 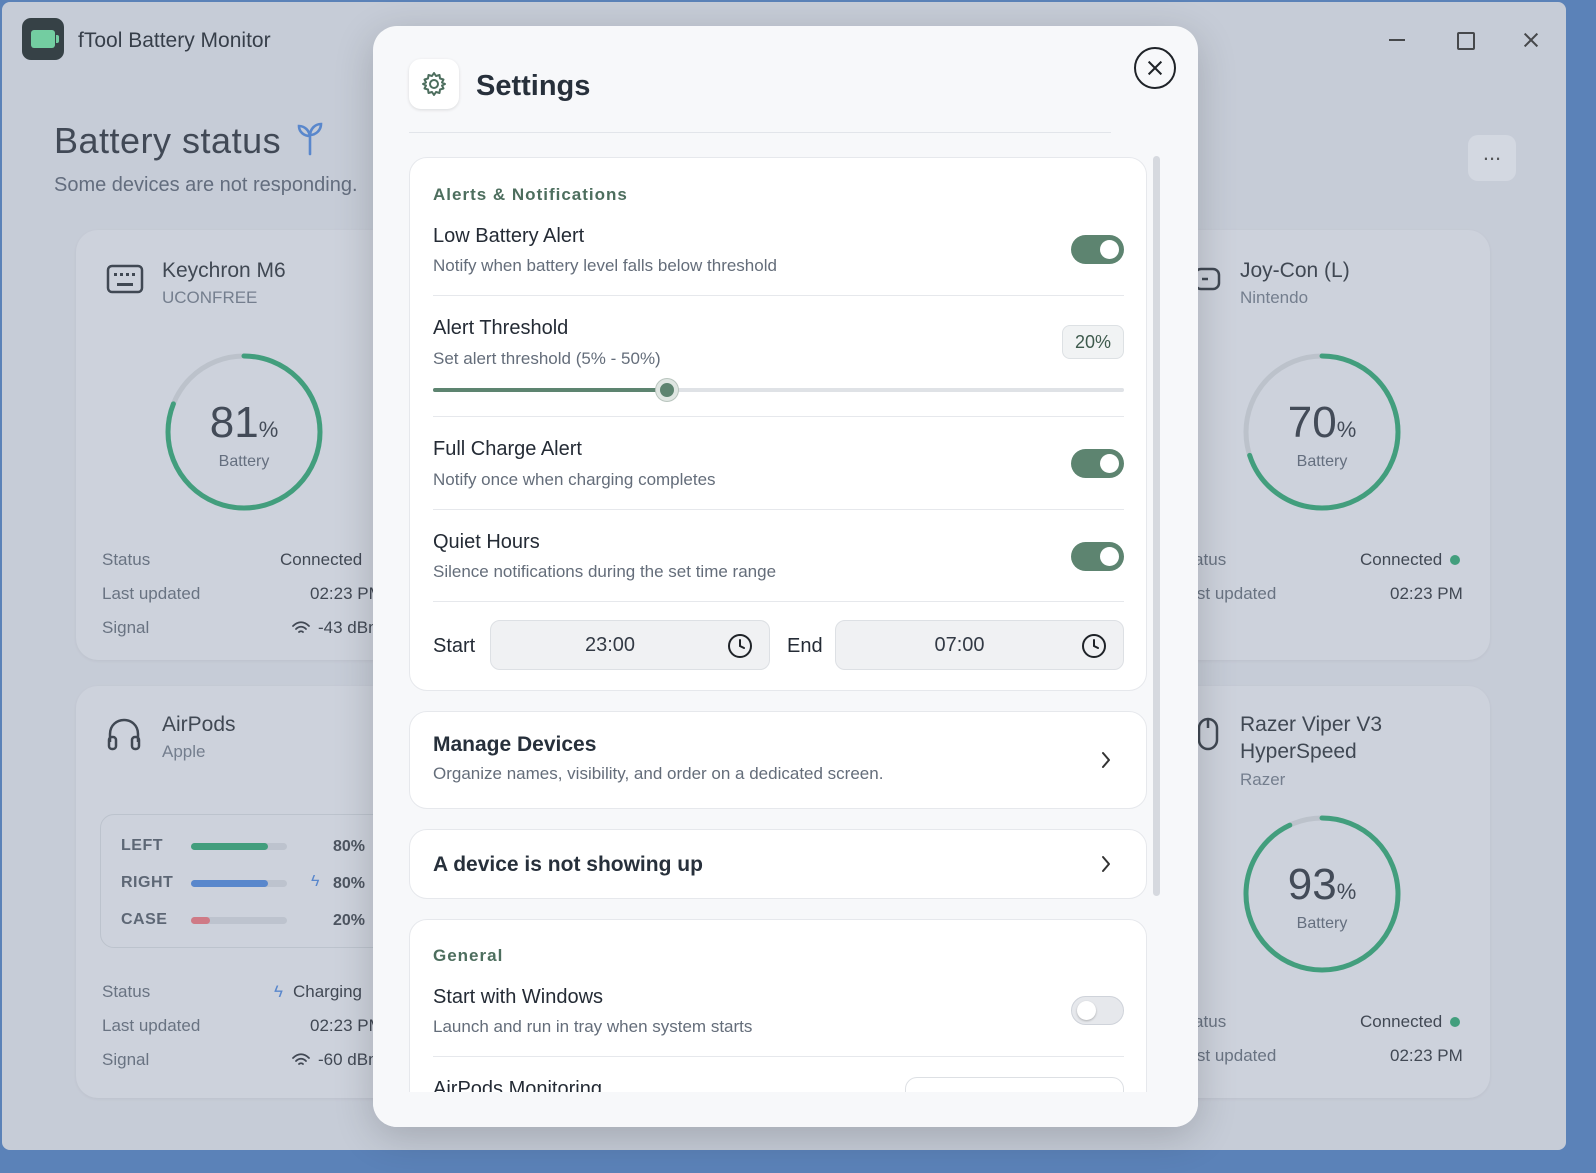 What do you see at coordinates (486, 542) in the screenshot?
I see `quiet-hours-title: Quiet Hours` at bounding box center [486, 542].